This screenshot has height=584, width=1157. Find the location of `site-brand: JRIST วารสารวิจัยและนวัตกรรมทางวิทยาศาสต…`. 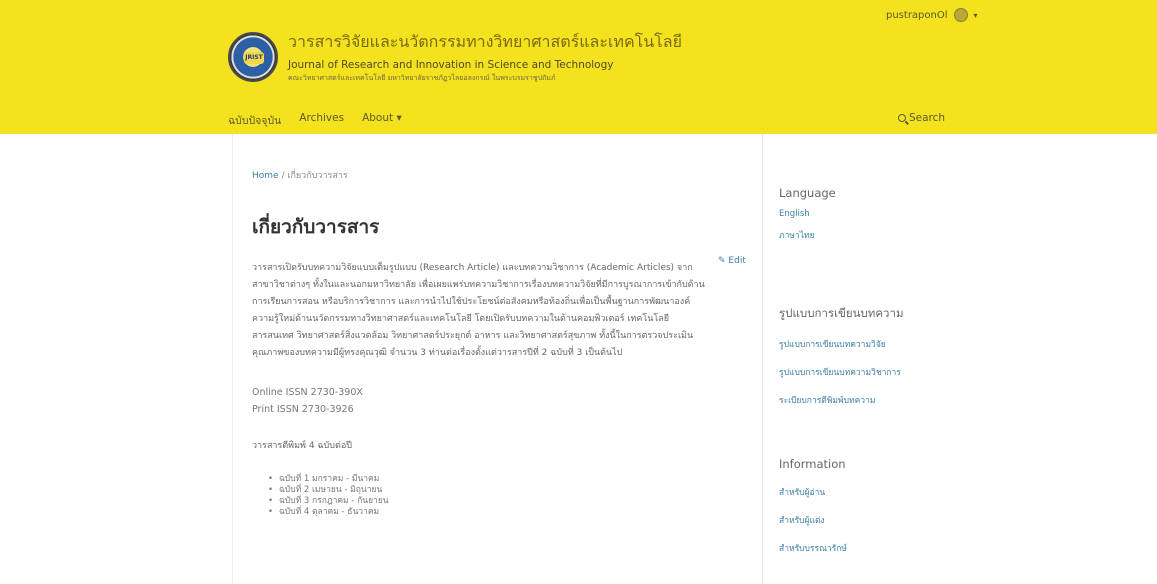

site-brand: JRIST วารสารวิจัยและนวัตกรรมทางวิทยาศาสต… is located at coordinates (455, 57).